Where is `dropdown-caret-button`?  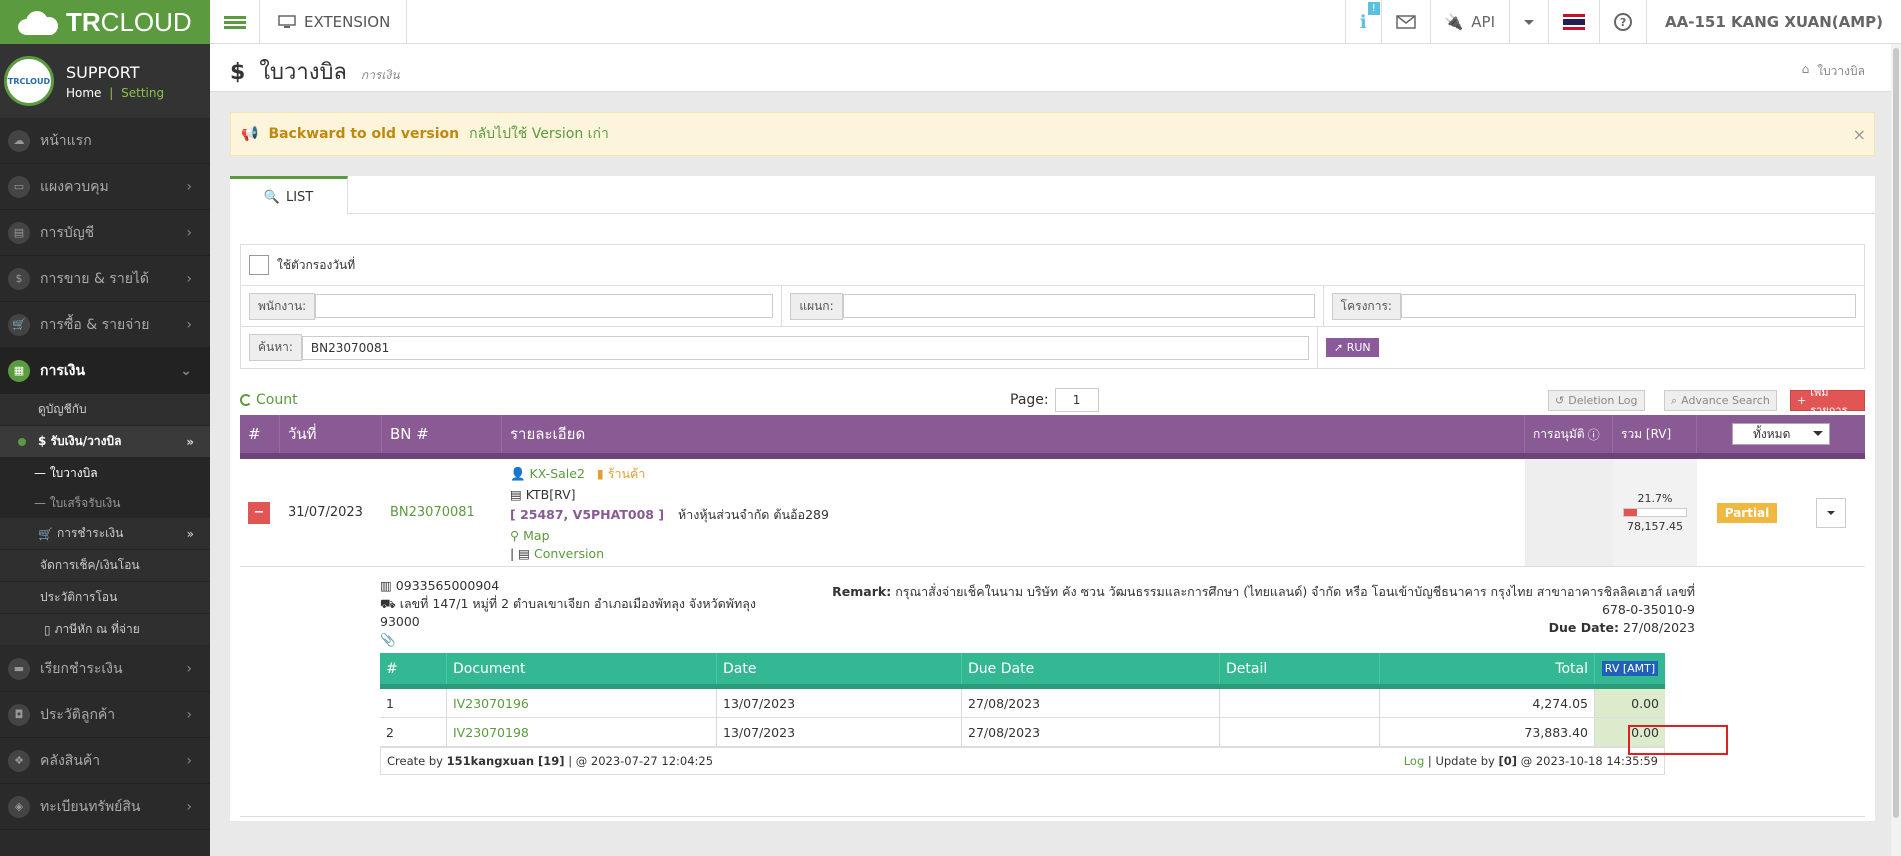
dropdown-caret-button is located at coordinates (1528, 22).